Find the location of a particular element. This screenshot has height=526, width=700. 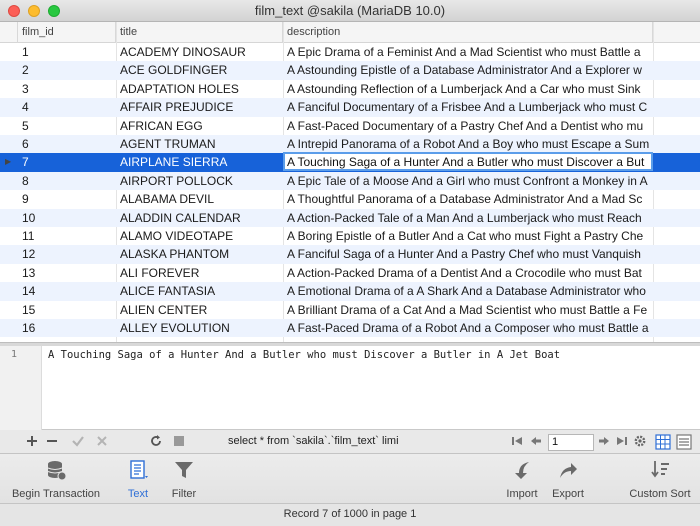

cell-film-id: 10 is located at coordinates (66, 218).